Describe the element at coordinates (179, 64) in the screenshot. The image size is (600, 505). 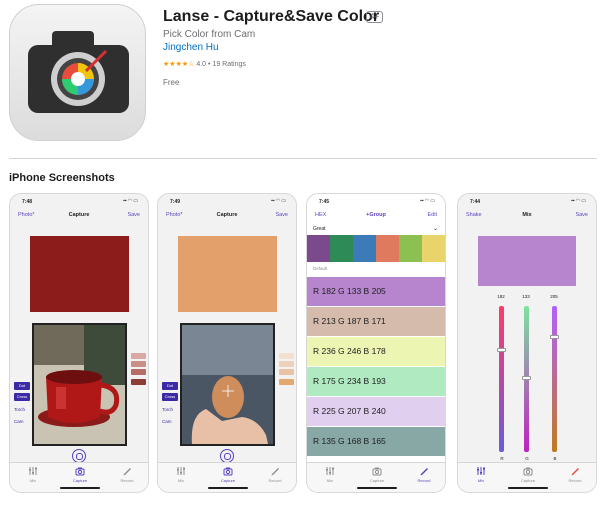
I see `rating-stars: ★★★★☆` at that location.